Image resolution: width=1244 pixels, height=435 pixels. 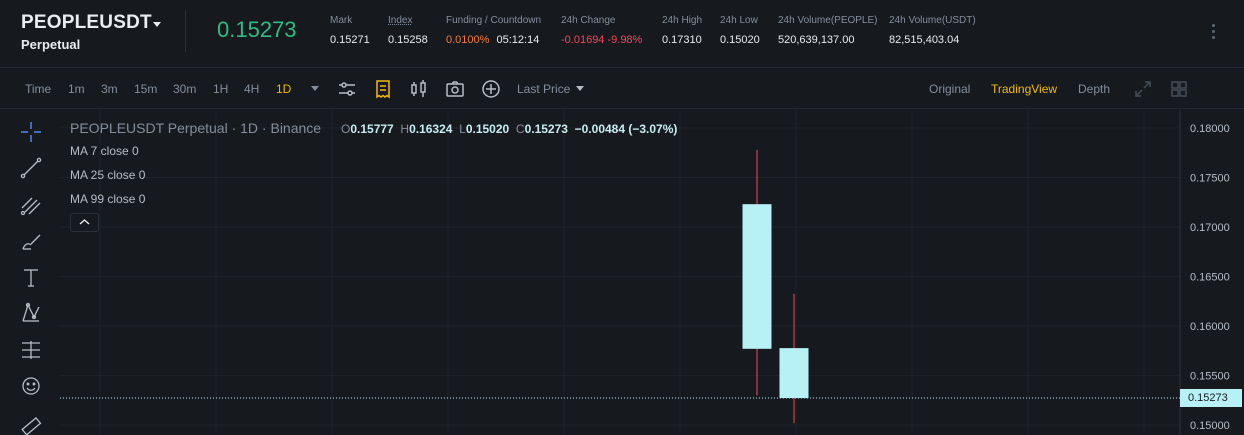 What do you see at coordinates (740, 30) in the screenshot?
I see `stat-24h-low: 24h Low 0.15020` at bounding box center [740, 30].